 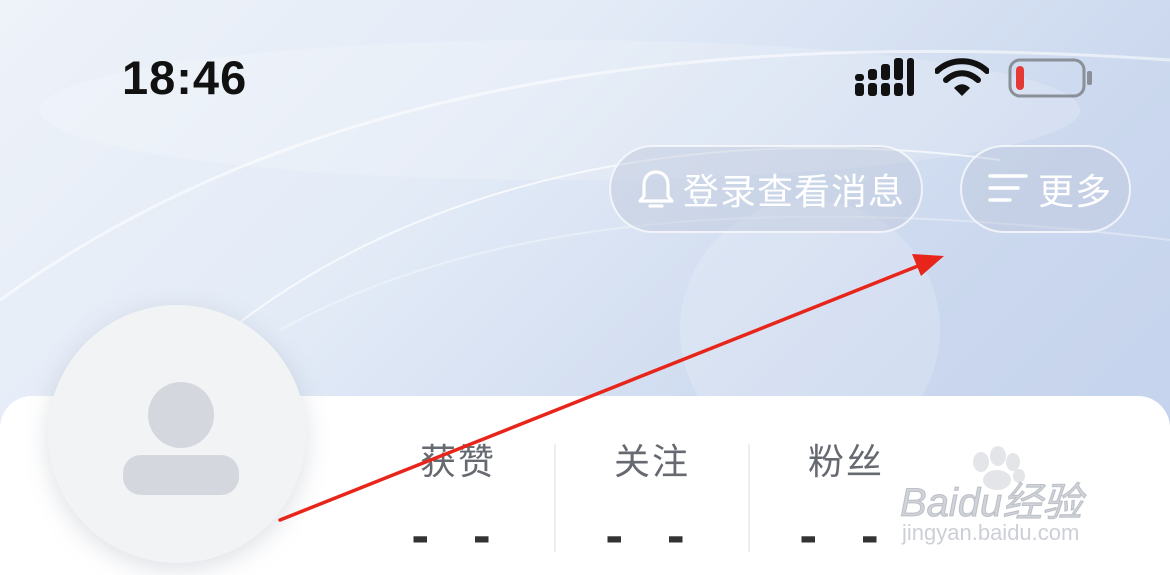 What do you see at coordinates (1008, 188) in the screenshot?
I see `menu-lines-icon` at bounding box center [1008, 188].